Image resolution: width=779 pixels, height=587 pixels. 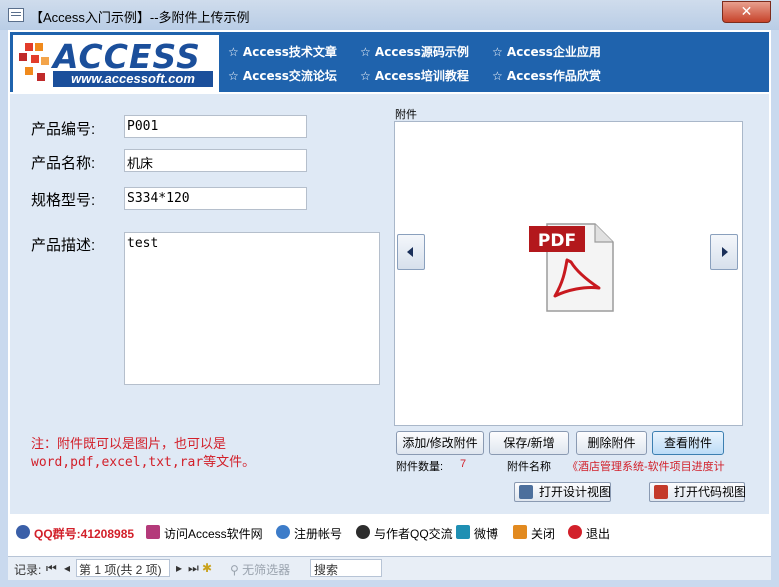 What do you see at coordinates (326, 570) in the screenshot?
I see `search-placeholder: 搜索` at bounding box center [326, 570].